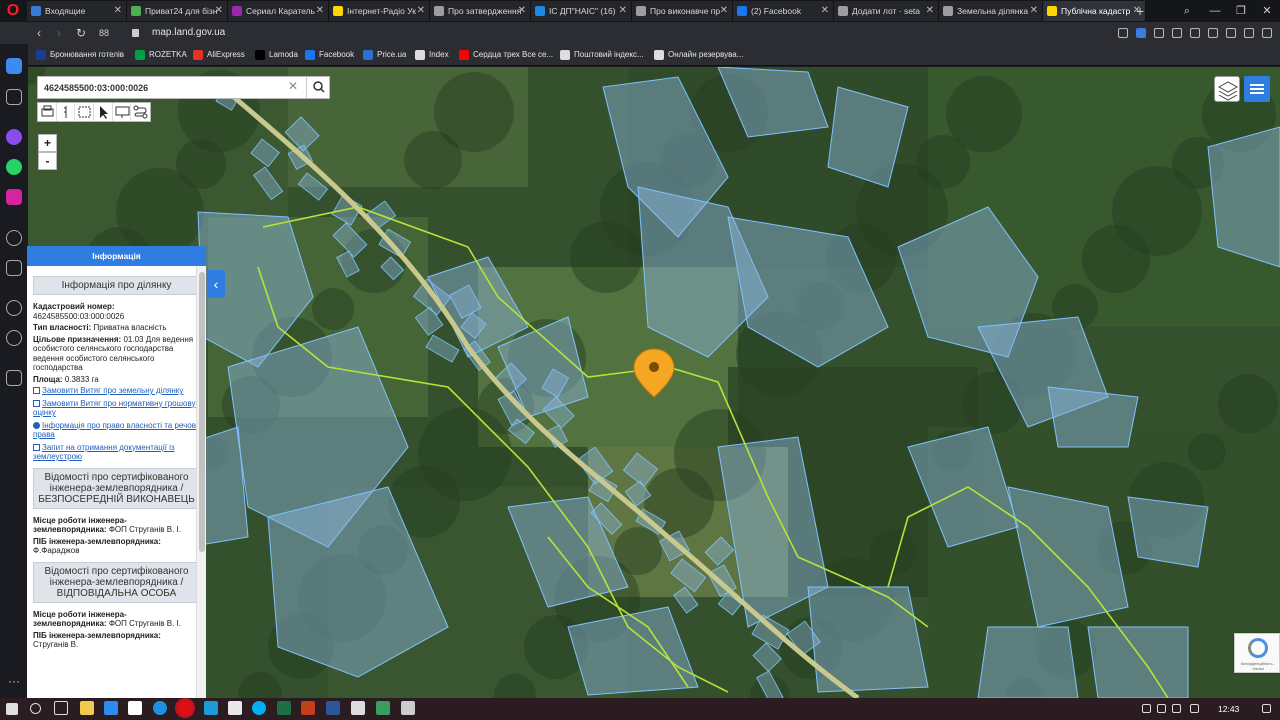  Describe the element at coordinates (14, 683) in the screenshot. I see `more-icon: ···` at that location.